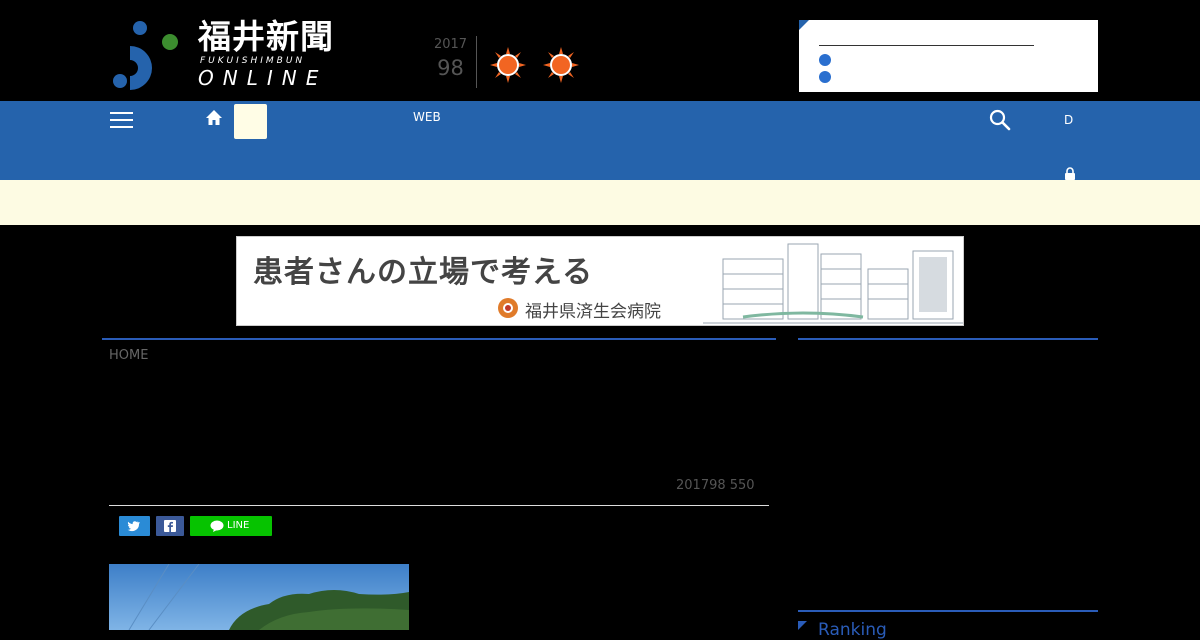  Describe the element at coordinates (450, 68) in the screenshot. I see `date-month-day: 98` at that location.